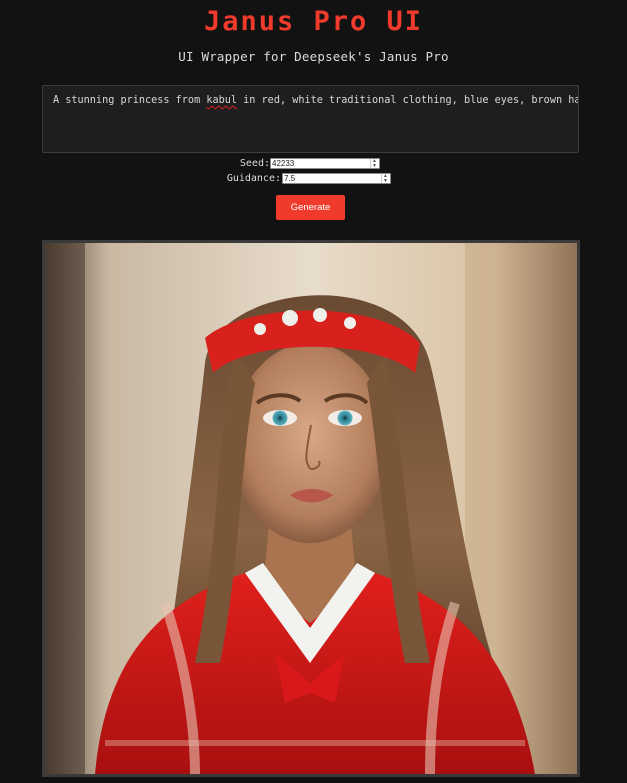  Describe the element at coordinates (336, 178) in the screenshot. I see `guidance-input: 7.5 ▲ ▼` at that location.